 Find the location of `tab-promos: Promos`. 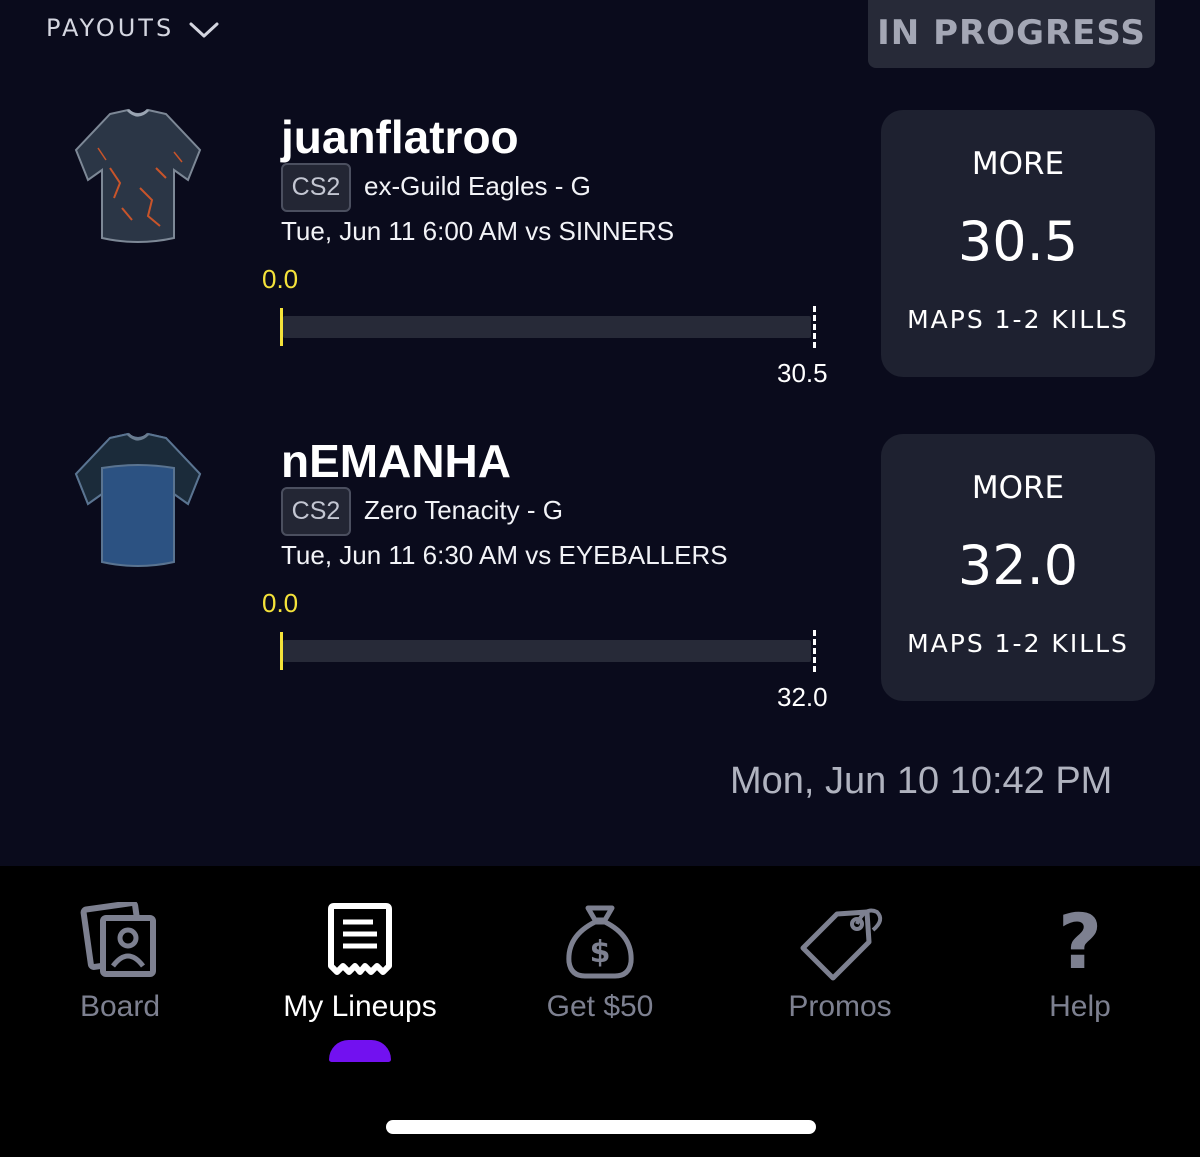

tab-promos: Promos is located at coordinates (840, 982).